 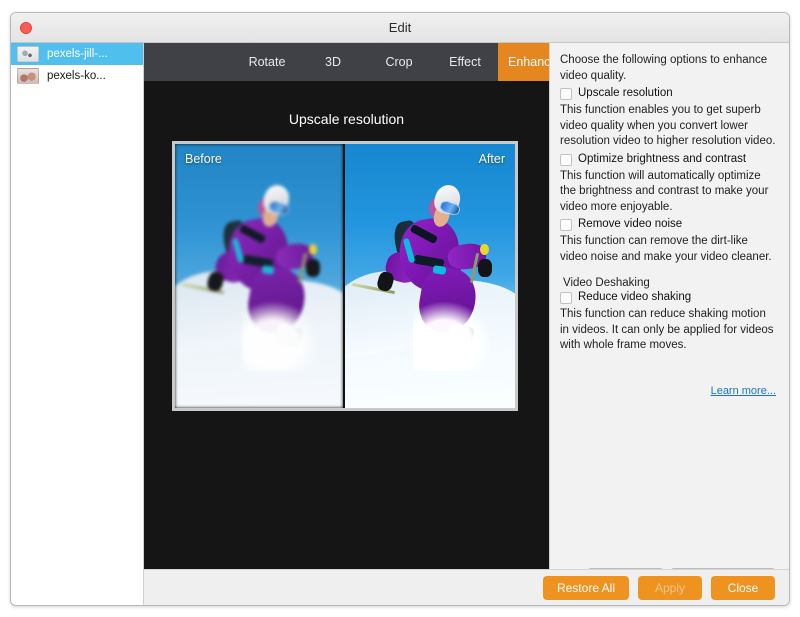 I want to click on option-label: Reduce video shaking, so click(x=635, y=297).